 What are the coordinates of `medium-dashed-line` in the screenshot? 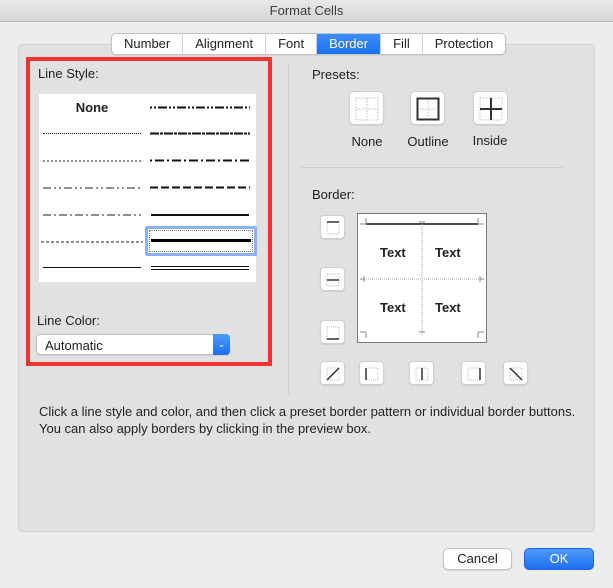 It's located at (200, 187).